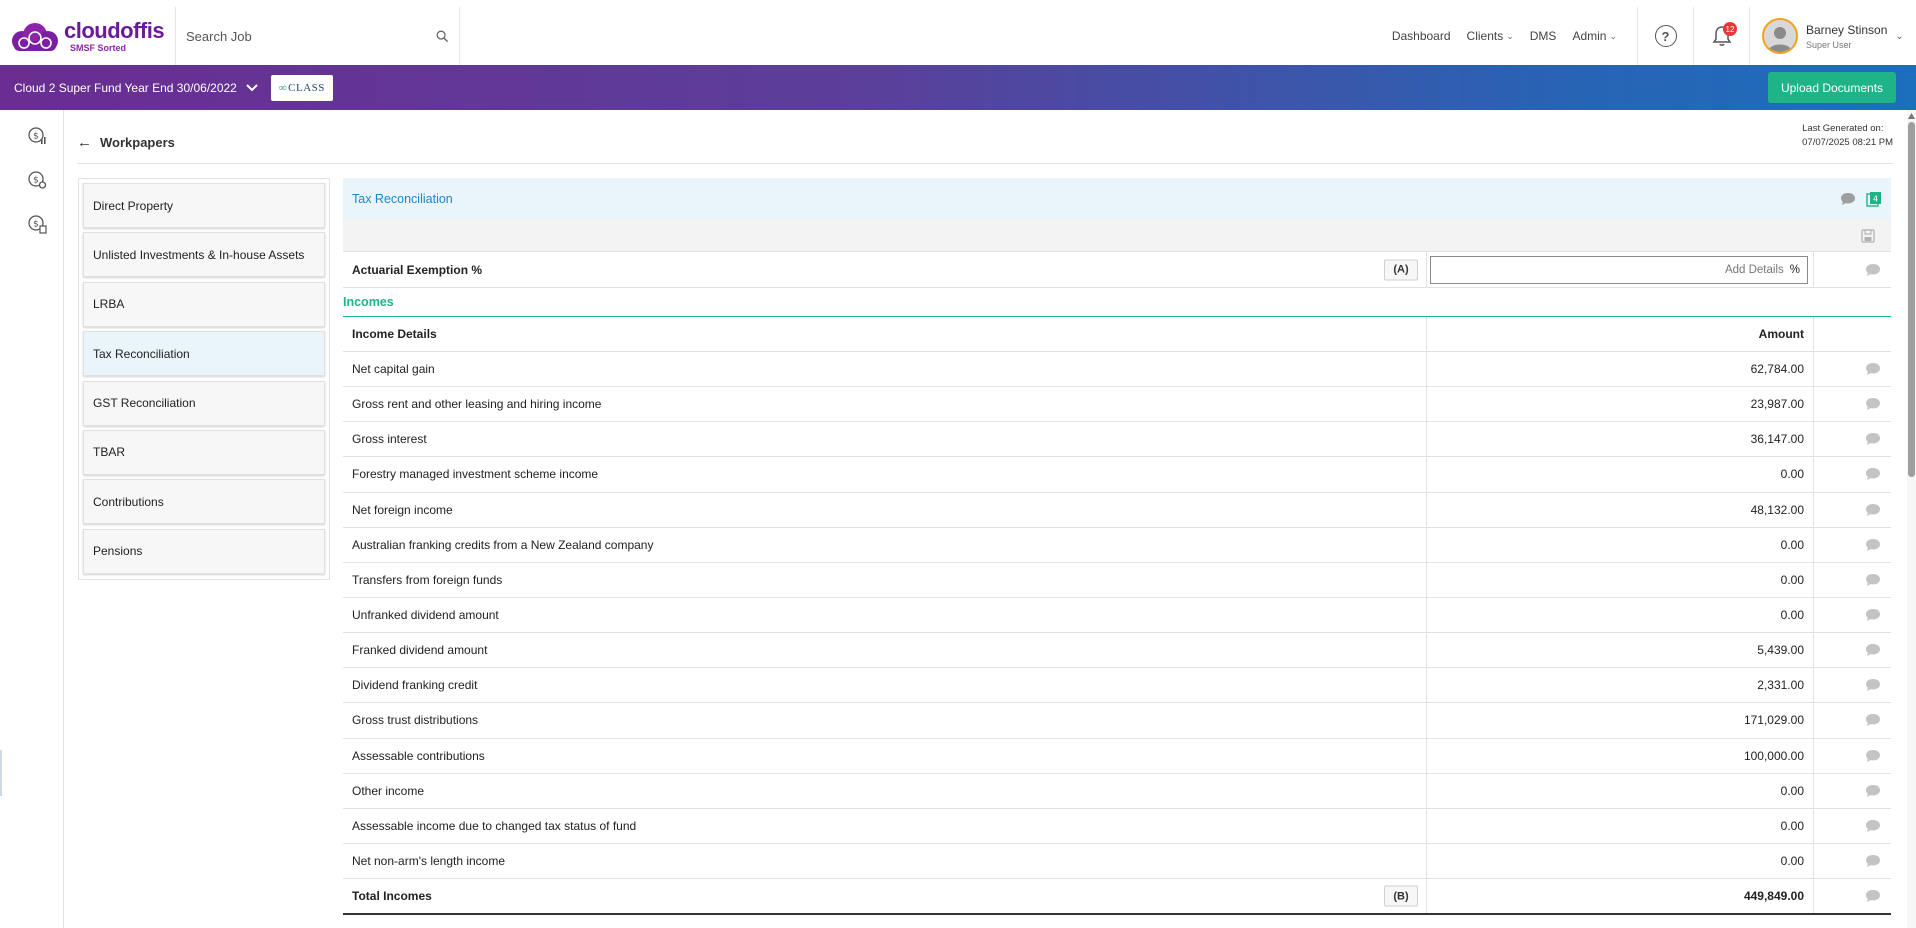 This screenshot has height=928, width=1916. I want to click on user-role: Super User, so click(1829, 44).